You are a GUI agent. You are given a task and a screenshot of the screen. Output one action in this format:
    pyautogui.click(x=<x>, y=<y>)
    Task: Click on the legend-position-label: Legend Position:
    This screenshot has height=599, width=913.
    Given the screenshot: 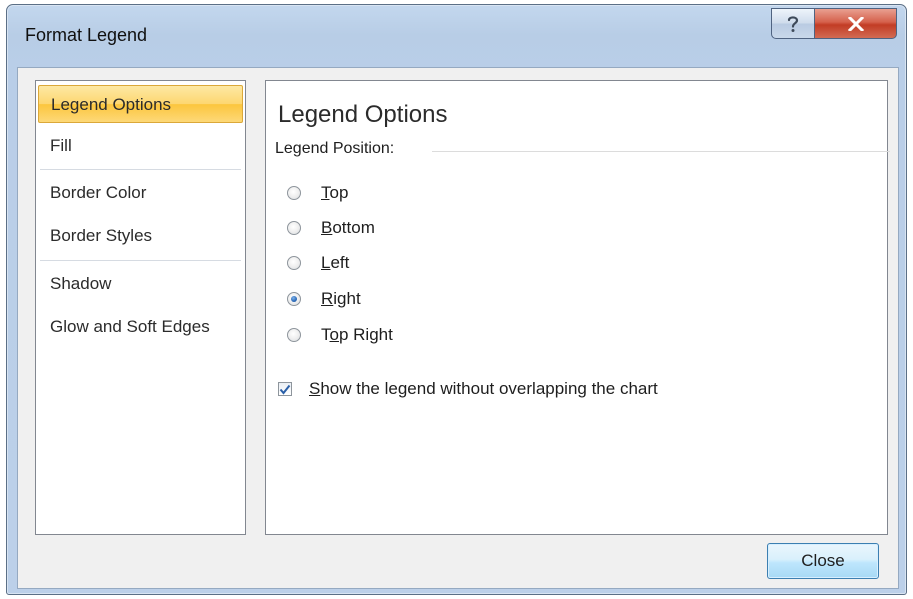 What is the action you would take?
    pyautogui.click(x=335, y=148)
    